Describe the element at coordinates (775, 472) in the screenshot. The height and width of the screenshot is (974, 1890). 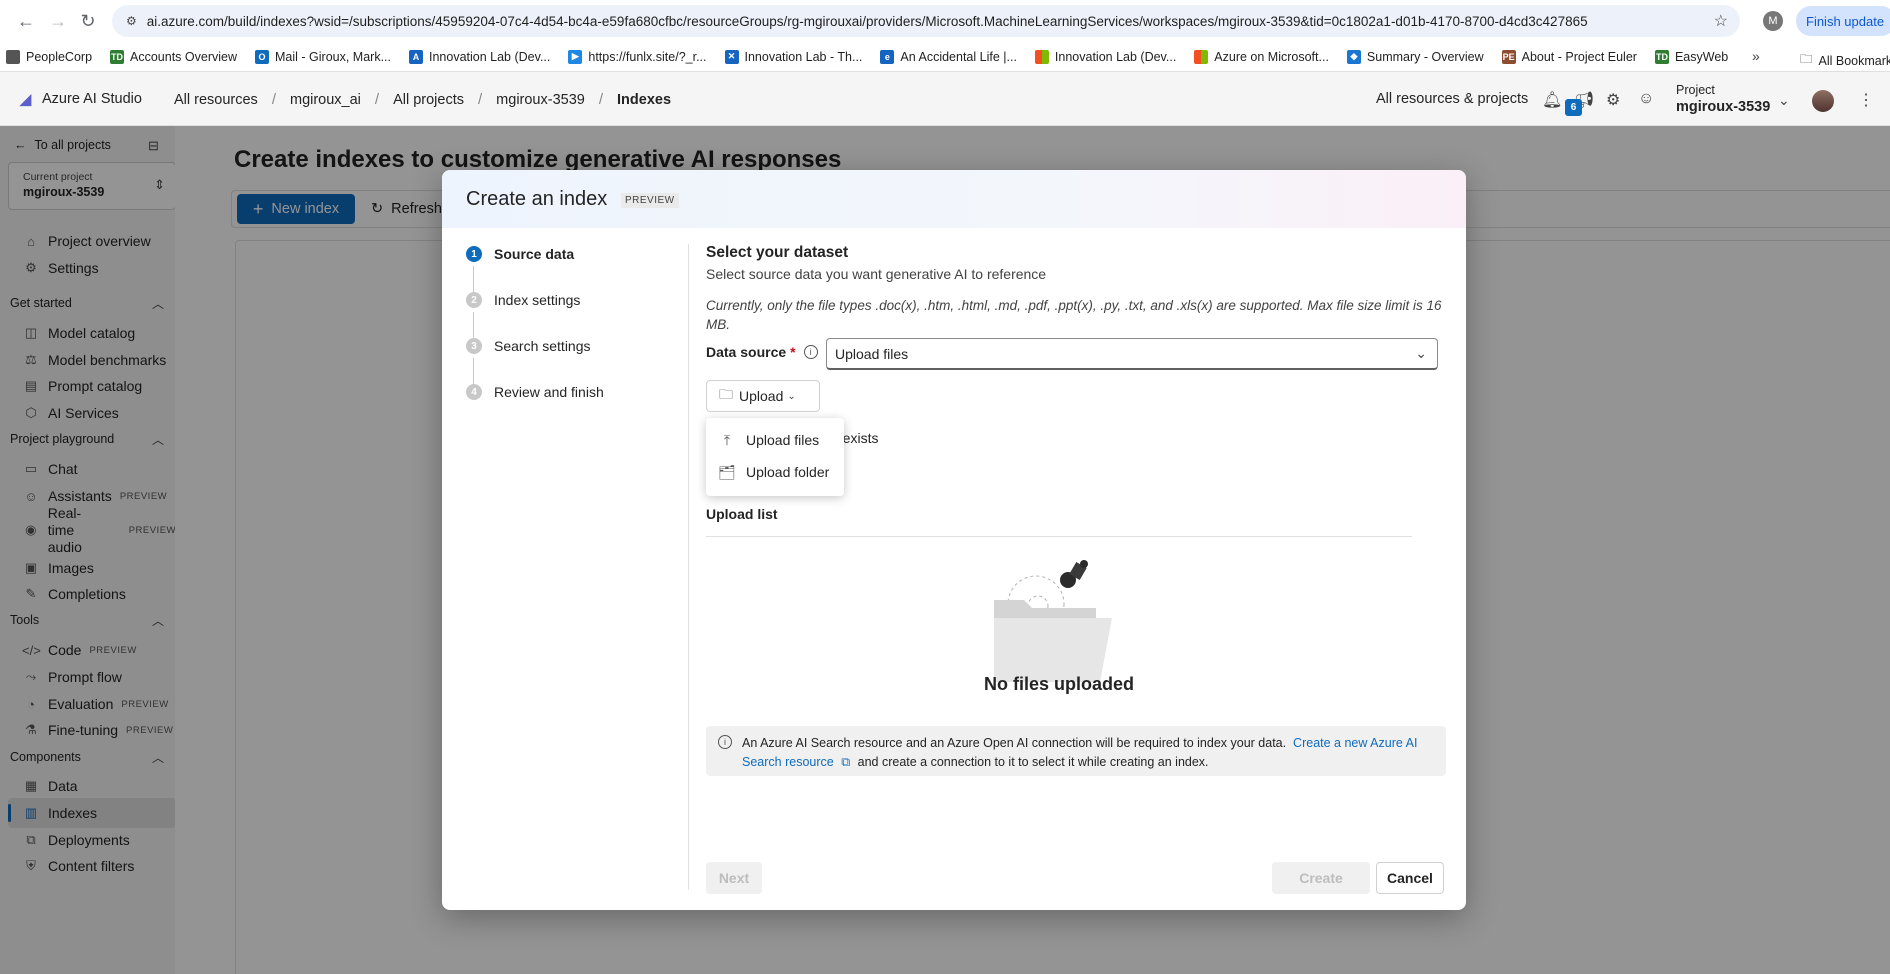
I see `menu-item-upload-folder: 🗂︎ Upload folder` at that location.